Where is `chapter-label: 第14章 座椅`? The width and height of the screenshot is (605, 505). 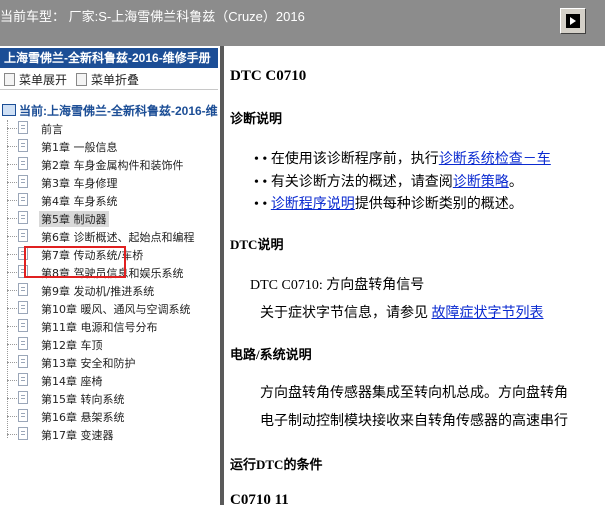 chapter-label: 第14章 座椅 is located at coordinates (72, 381).